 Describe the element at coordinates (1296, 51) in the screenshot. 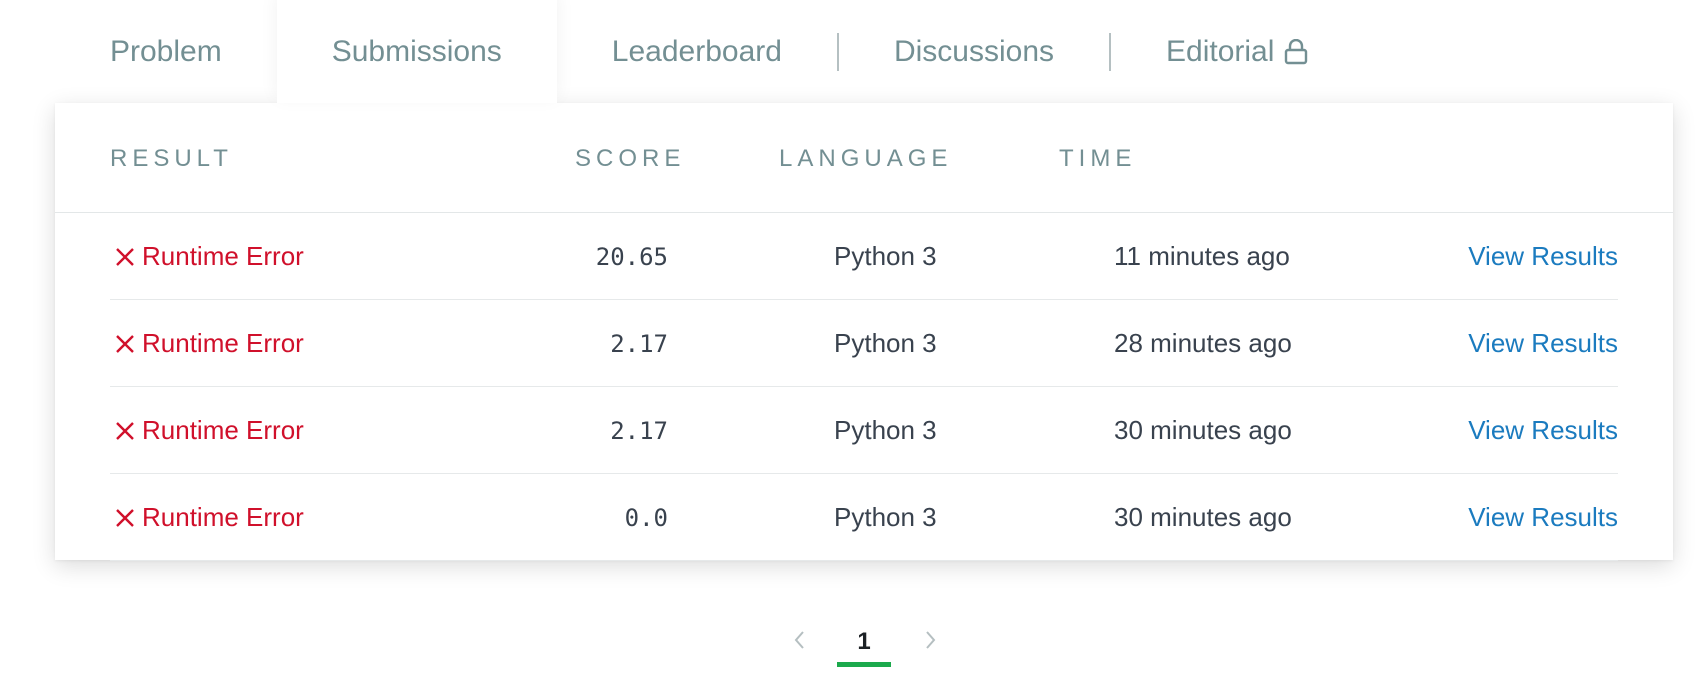

I see `lock-icon` at that location.